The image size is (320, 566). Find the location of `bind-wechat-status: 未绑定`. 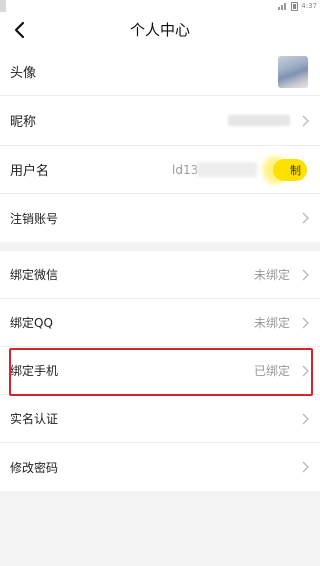

bind-wechat-status: 未绑定 is located at coordinates (271, 275).